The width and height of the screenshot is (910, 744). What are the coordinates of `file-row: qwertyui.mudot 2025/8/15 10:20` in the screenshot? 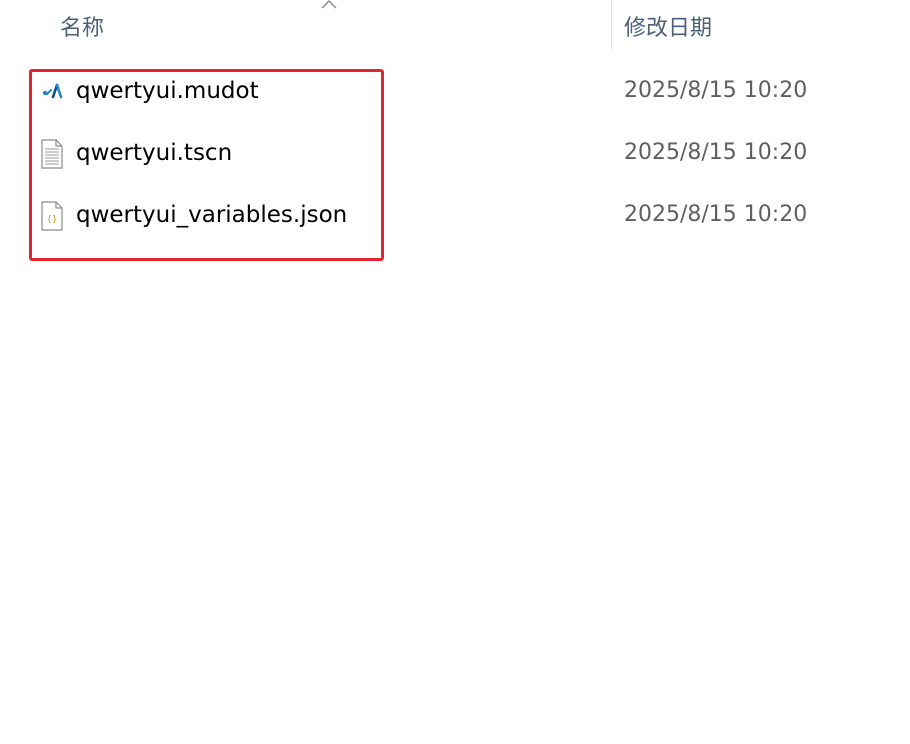 It's located at (455, 91).